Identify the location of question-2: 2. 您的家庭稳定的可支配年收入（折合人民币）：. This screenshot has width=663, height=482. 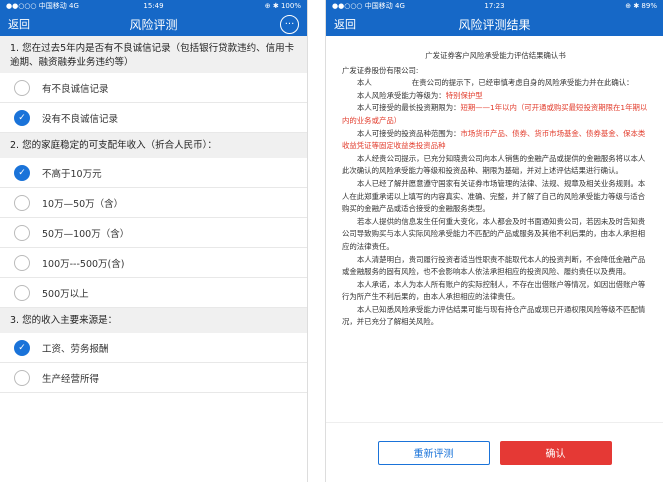
(153, 145).